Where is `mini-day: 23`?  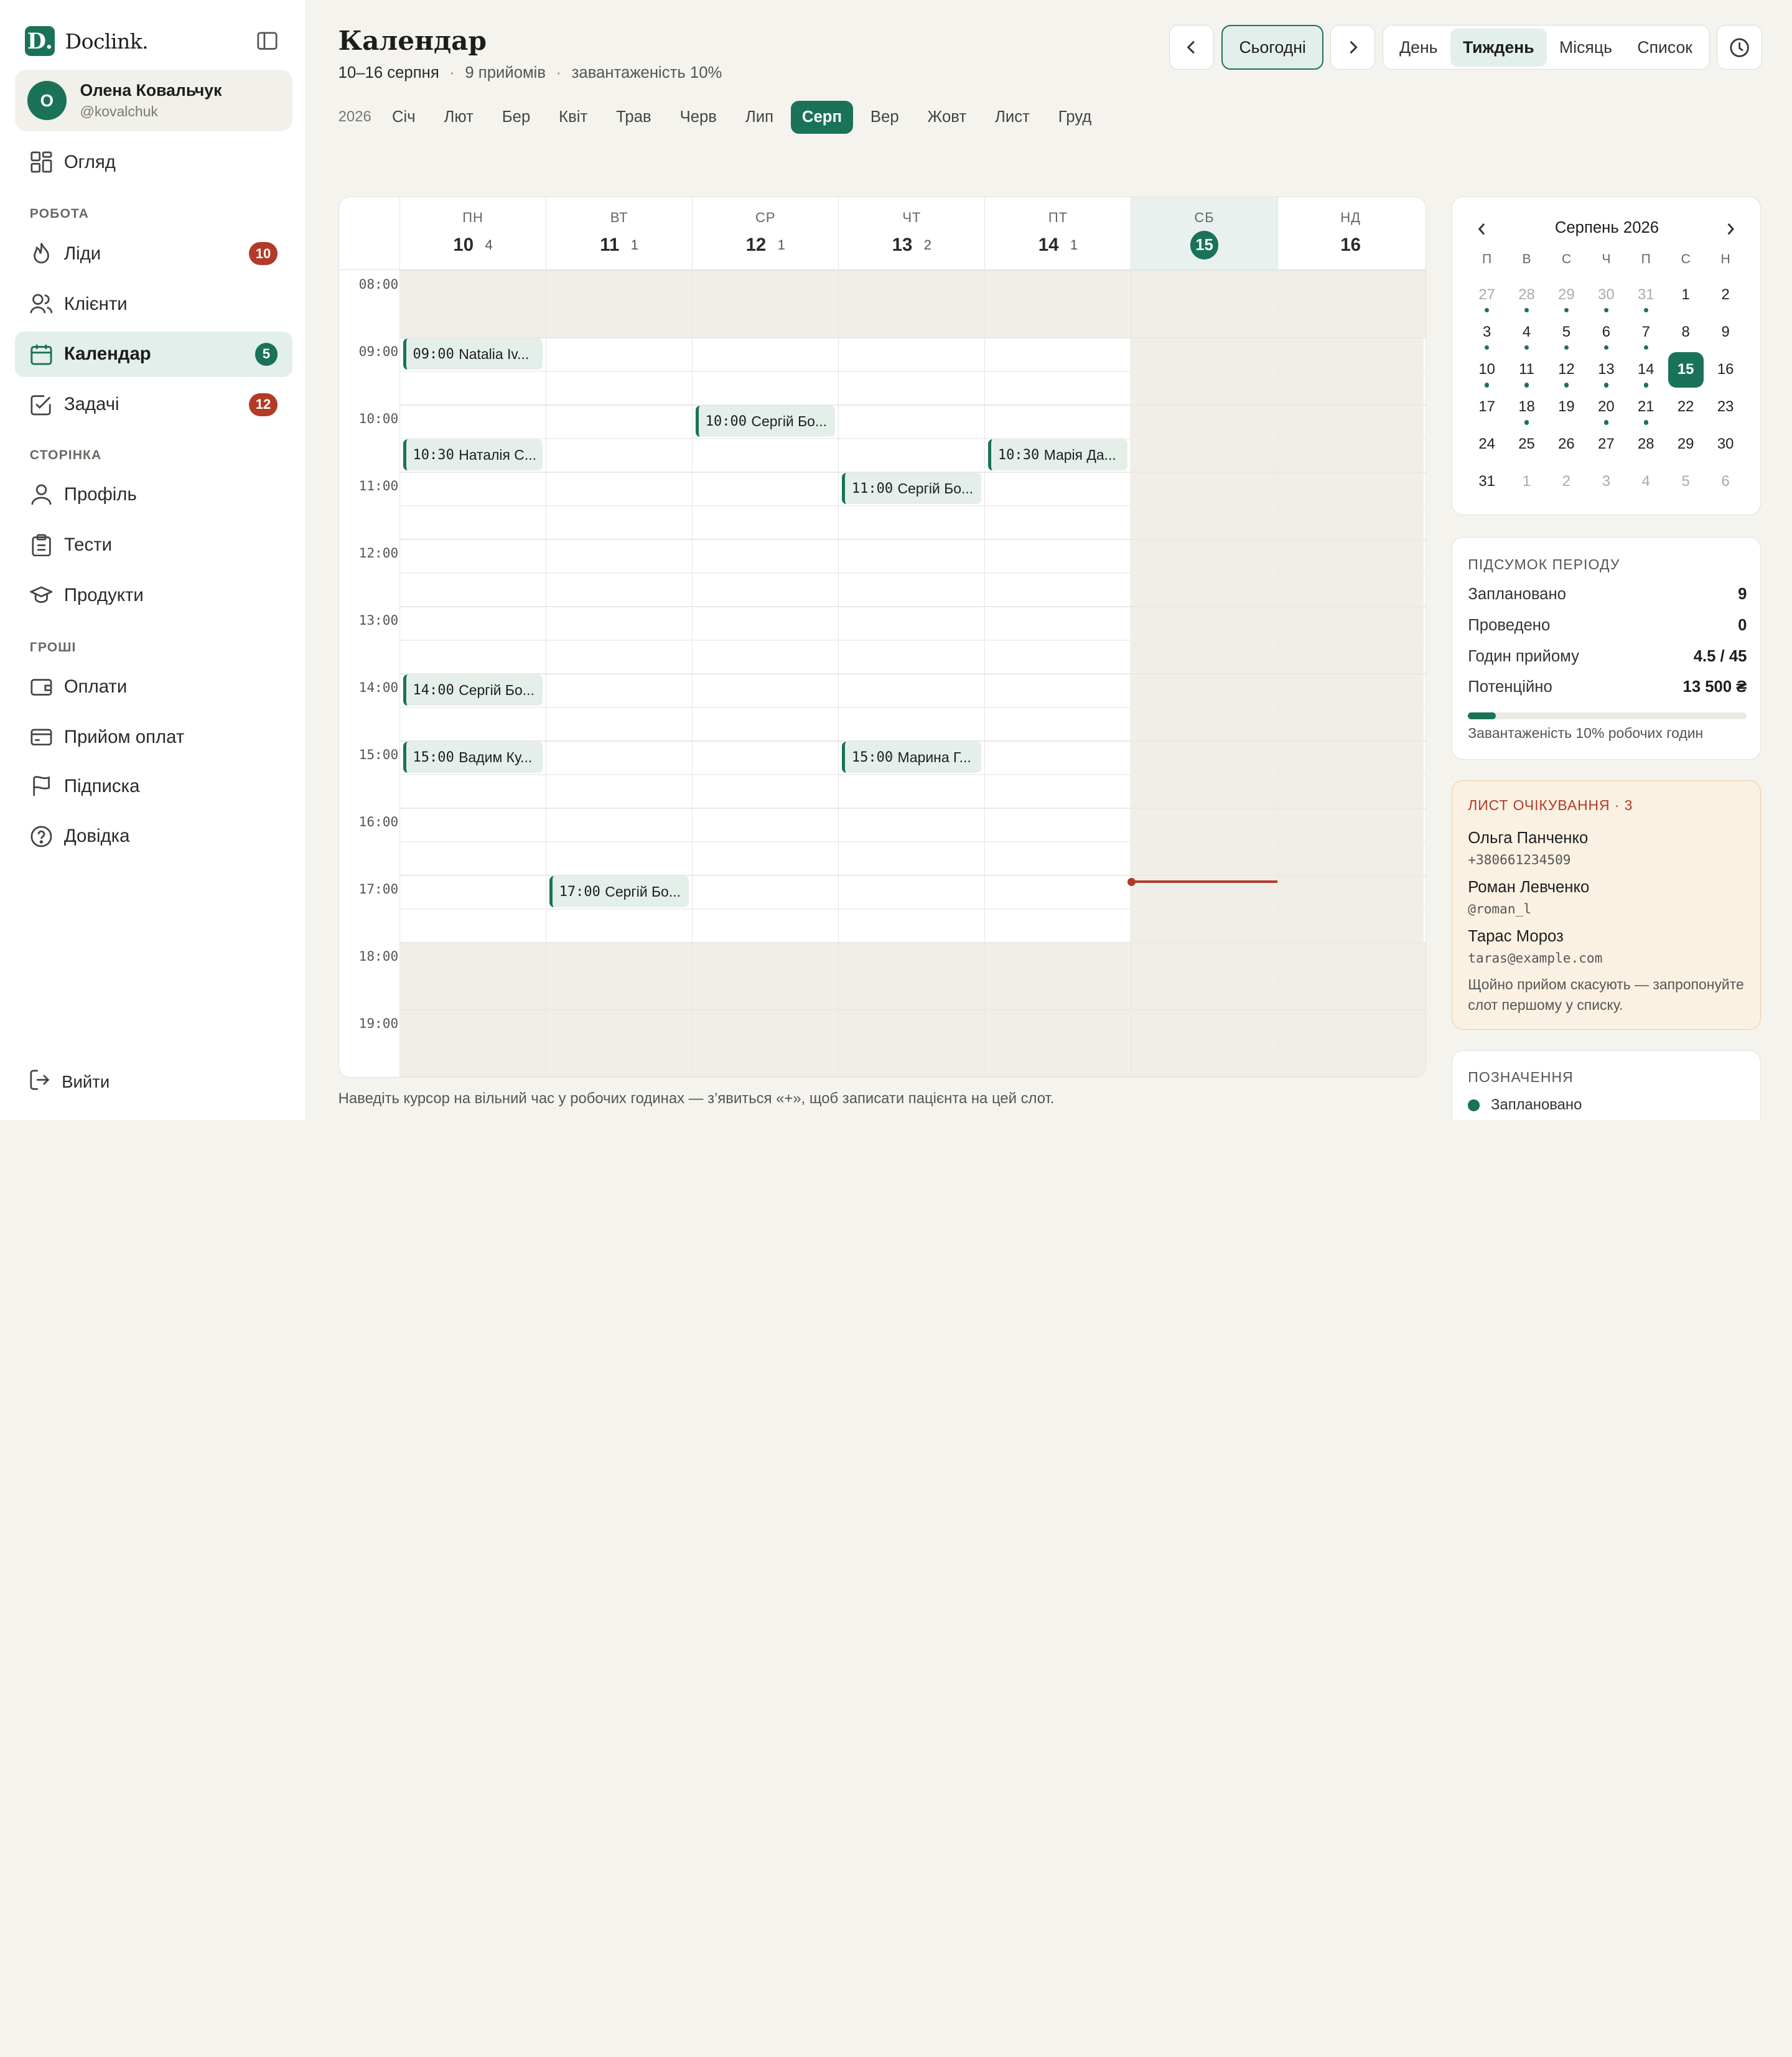 mini-day: 23 is located at coordinates (1725, 407).